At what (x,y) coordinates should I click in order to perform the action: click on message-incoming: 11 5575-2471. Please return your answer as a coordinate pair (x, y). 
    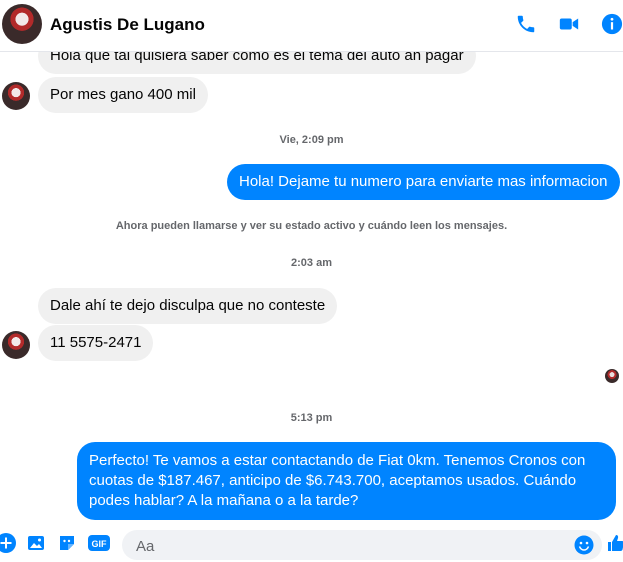
    Looking at the image, I should click on (96, 343).